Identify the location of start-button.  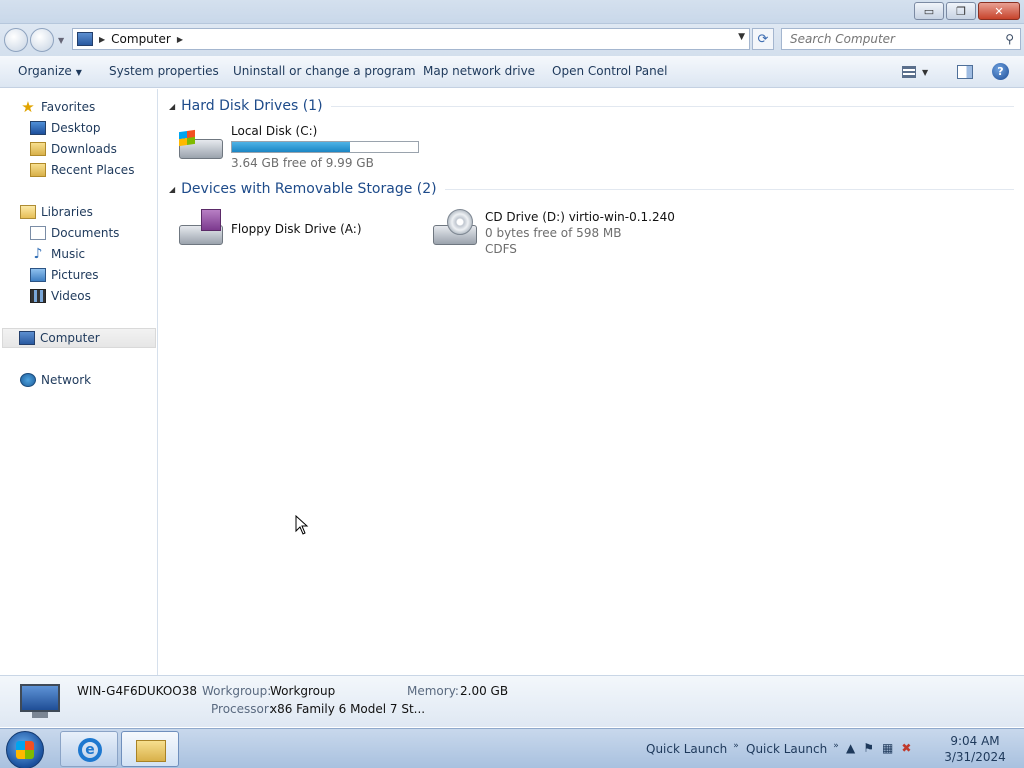
(25, 749).